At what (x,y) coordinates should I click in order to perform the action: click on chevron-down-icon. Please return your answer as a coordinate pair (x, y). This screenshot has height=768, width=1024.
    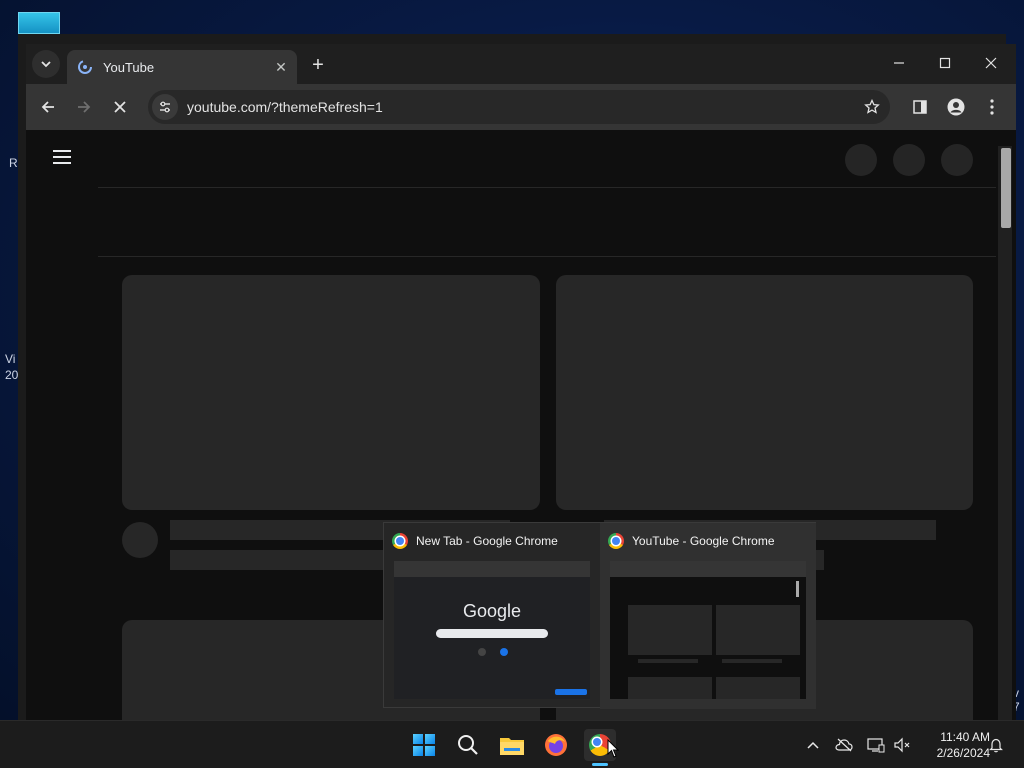
    Looking at the image, I should click on (46, 64).